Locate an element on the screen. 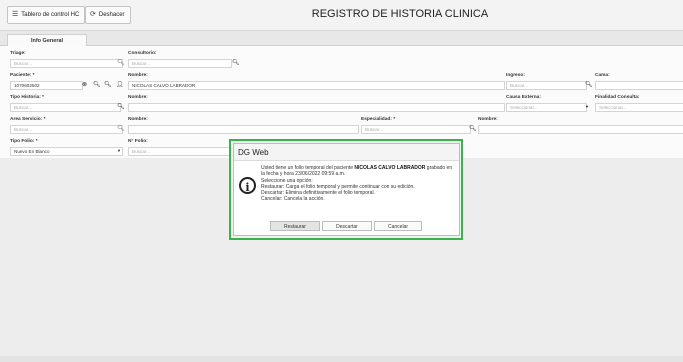 Image resolution: width=683 pixels, height=362 pixels. control-board-button: ☰ Tablero de control HC is located at coordinates (46, 15).